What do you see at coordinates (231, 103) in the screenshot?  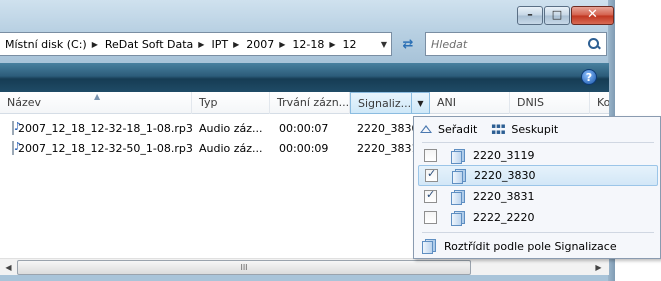 I see `column-header-type: Typ` at bounding box center [231, 103].